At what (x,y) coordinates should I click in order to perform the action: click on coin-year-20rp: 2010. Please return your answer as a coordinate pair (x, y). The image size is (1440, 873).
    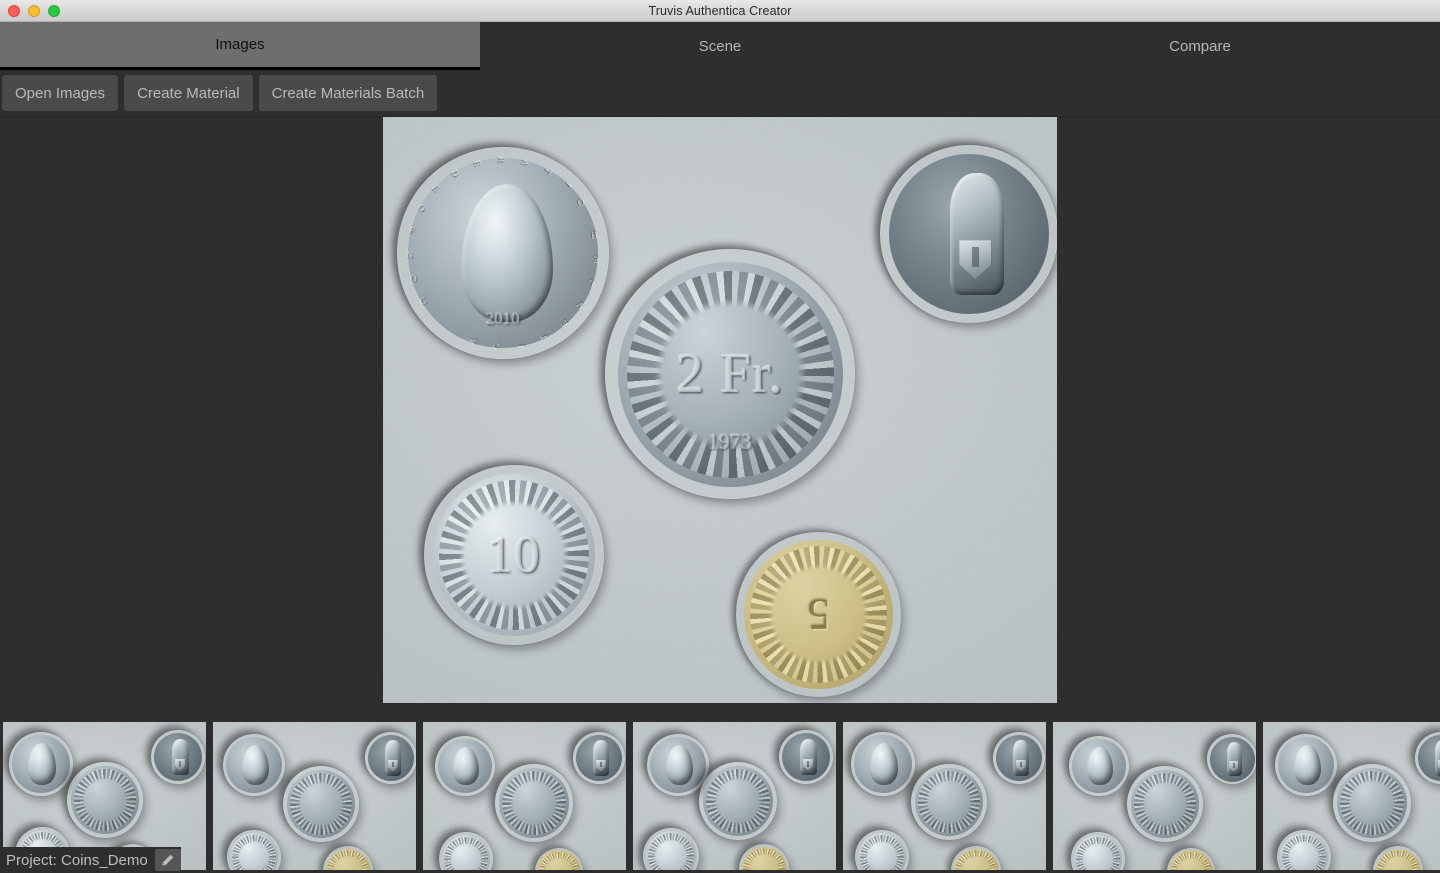
    Looking at the image, I should click on (503, 319).